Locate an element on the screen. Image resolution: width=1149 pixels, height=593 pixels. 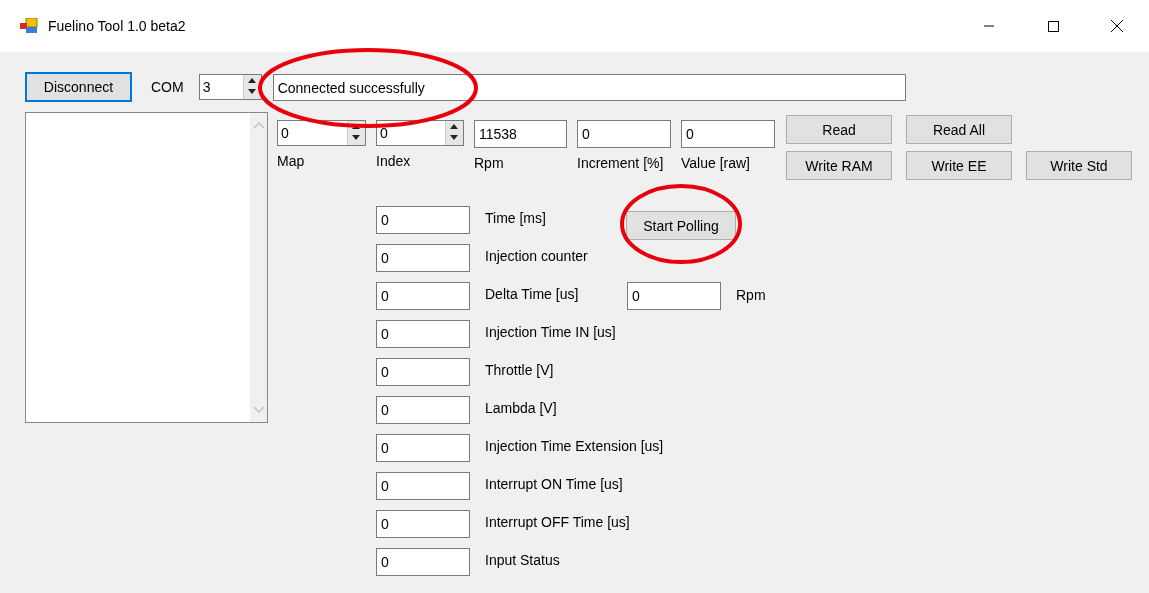
measurement-label: Injection counter is located at coordinates (537, 256).